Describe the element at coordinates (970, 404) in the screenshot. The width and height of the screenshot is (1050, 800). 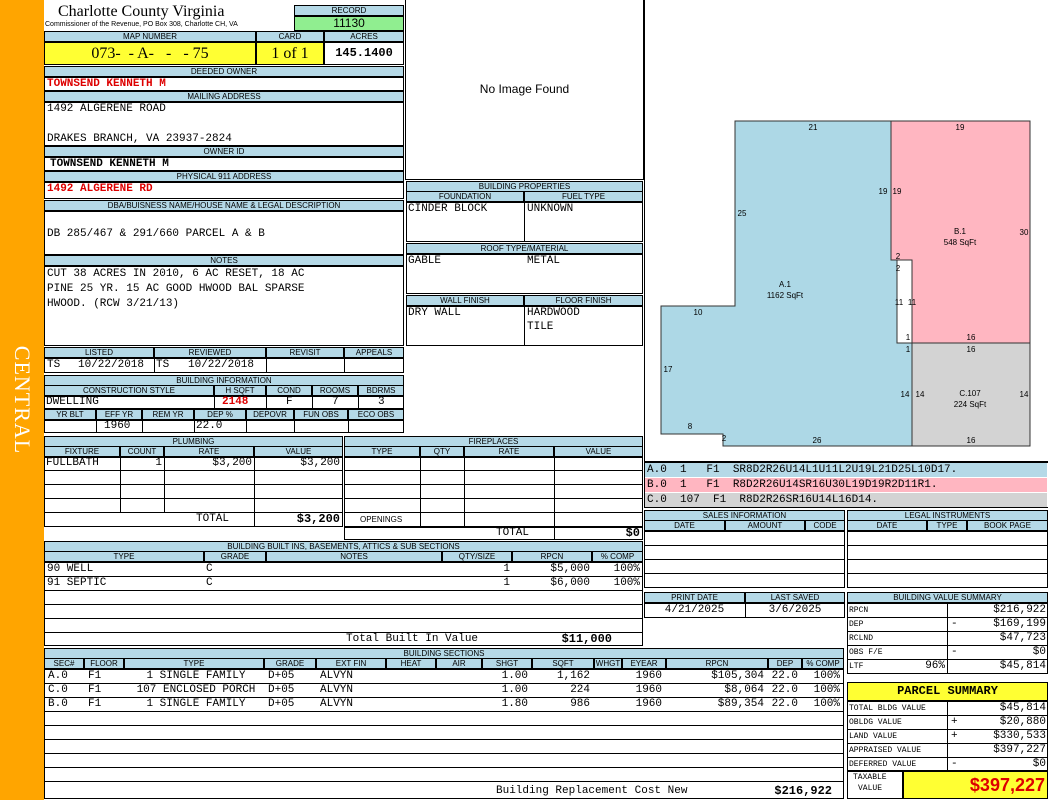
I see `area-c-sqft: 224 SqFt` at that location.